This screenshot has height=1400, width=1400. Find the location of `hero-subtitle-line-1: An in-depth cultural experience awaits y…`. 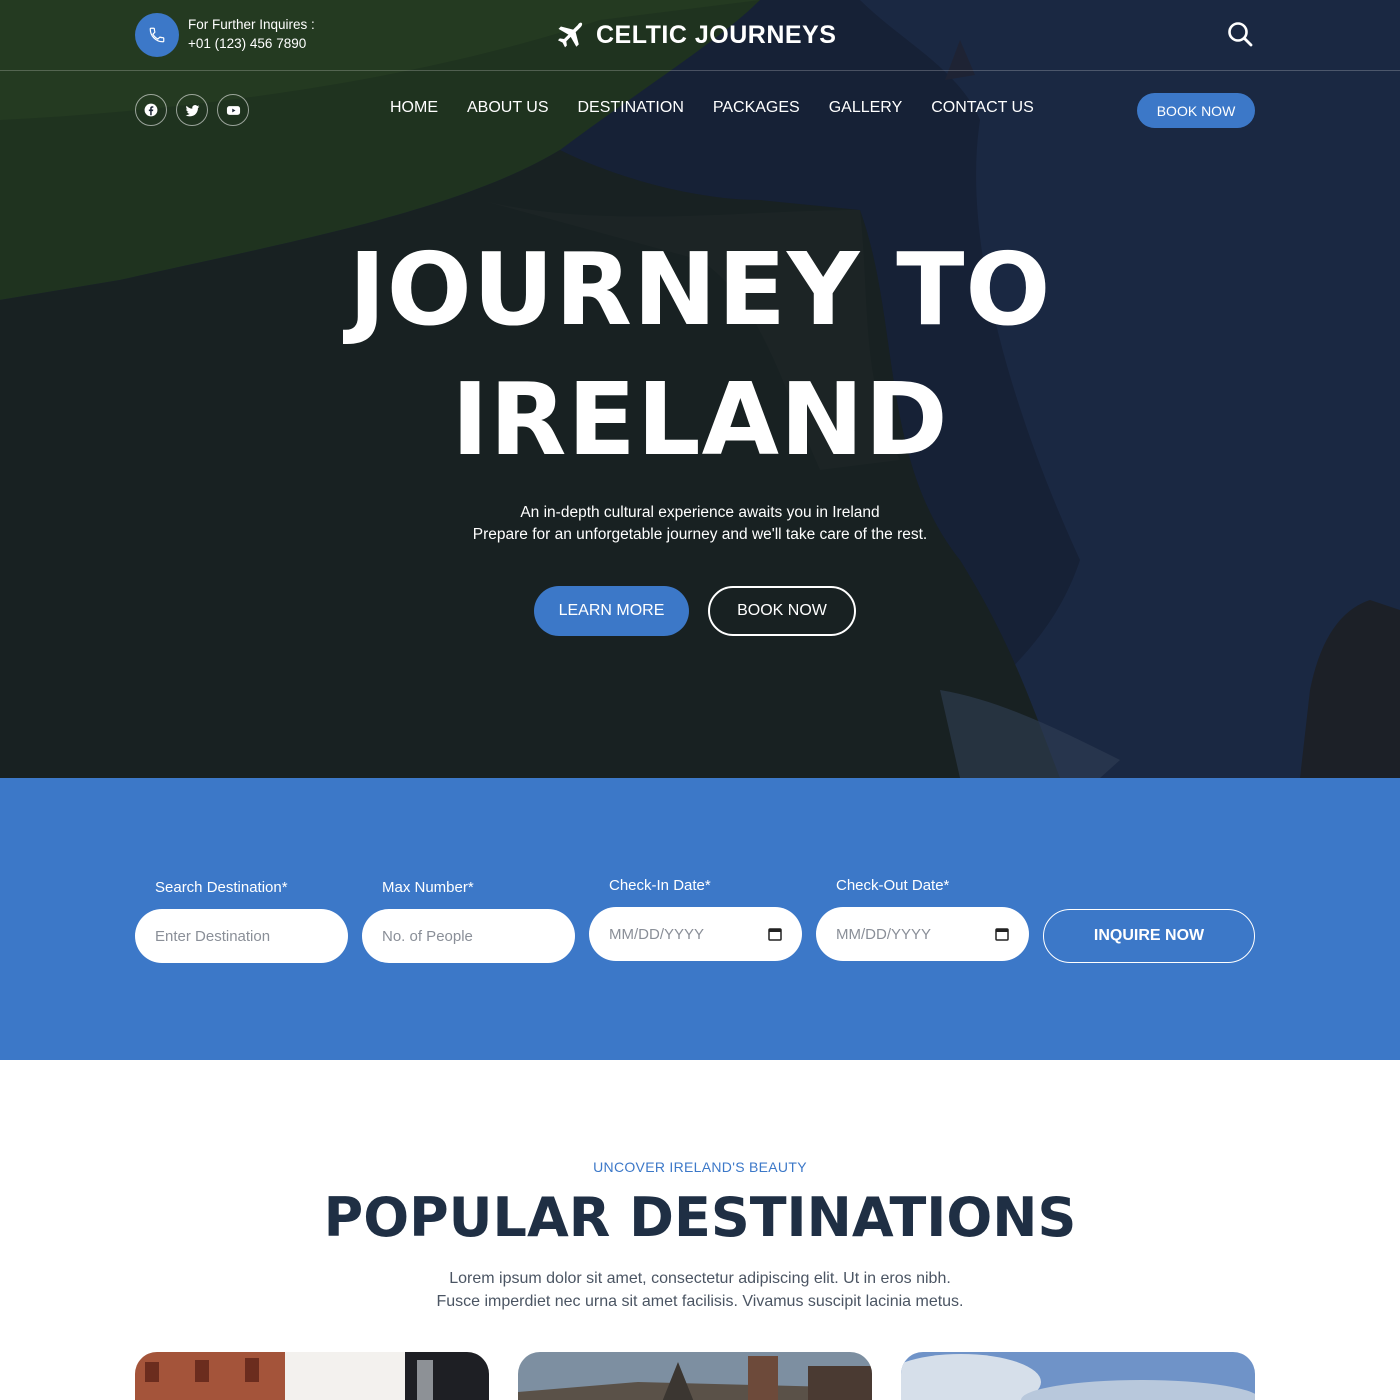

hero-subtitle-line-1: An in-depth cultural experience awaits y… is located at coordinates (700, 512).